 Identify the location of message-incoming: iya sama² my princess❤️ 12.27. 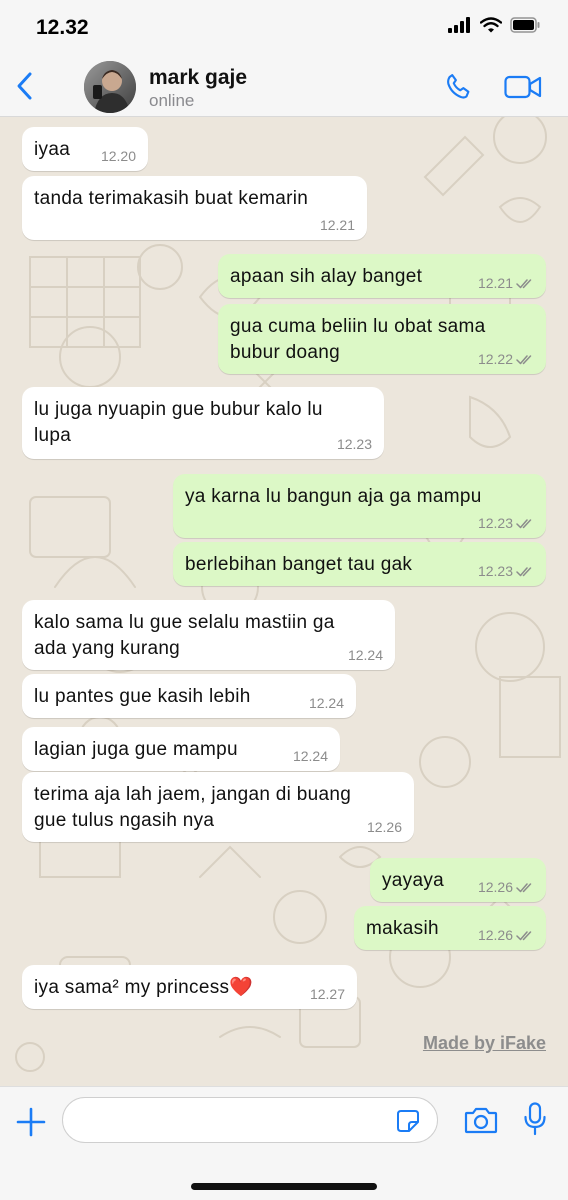
(189, 987).